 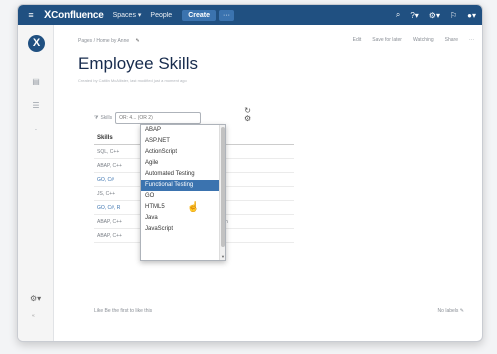 What do you see at coordinates (223, 187) in the screenshot?
I see `scrollbar-thumb` at bounding box center [223, 187].